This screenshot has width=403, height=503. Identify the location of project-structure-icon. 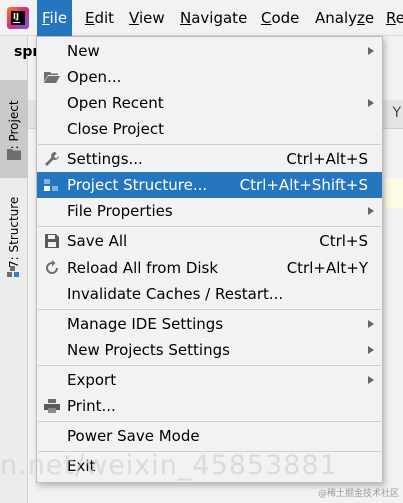
(51, 185).